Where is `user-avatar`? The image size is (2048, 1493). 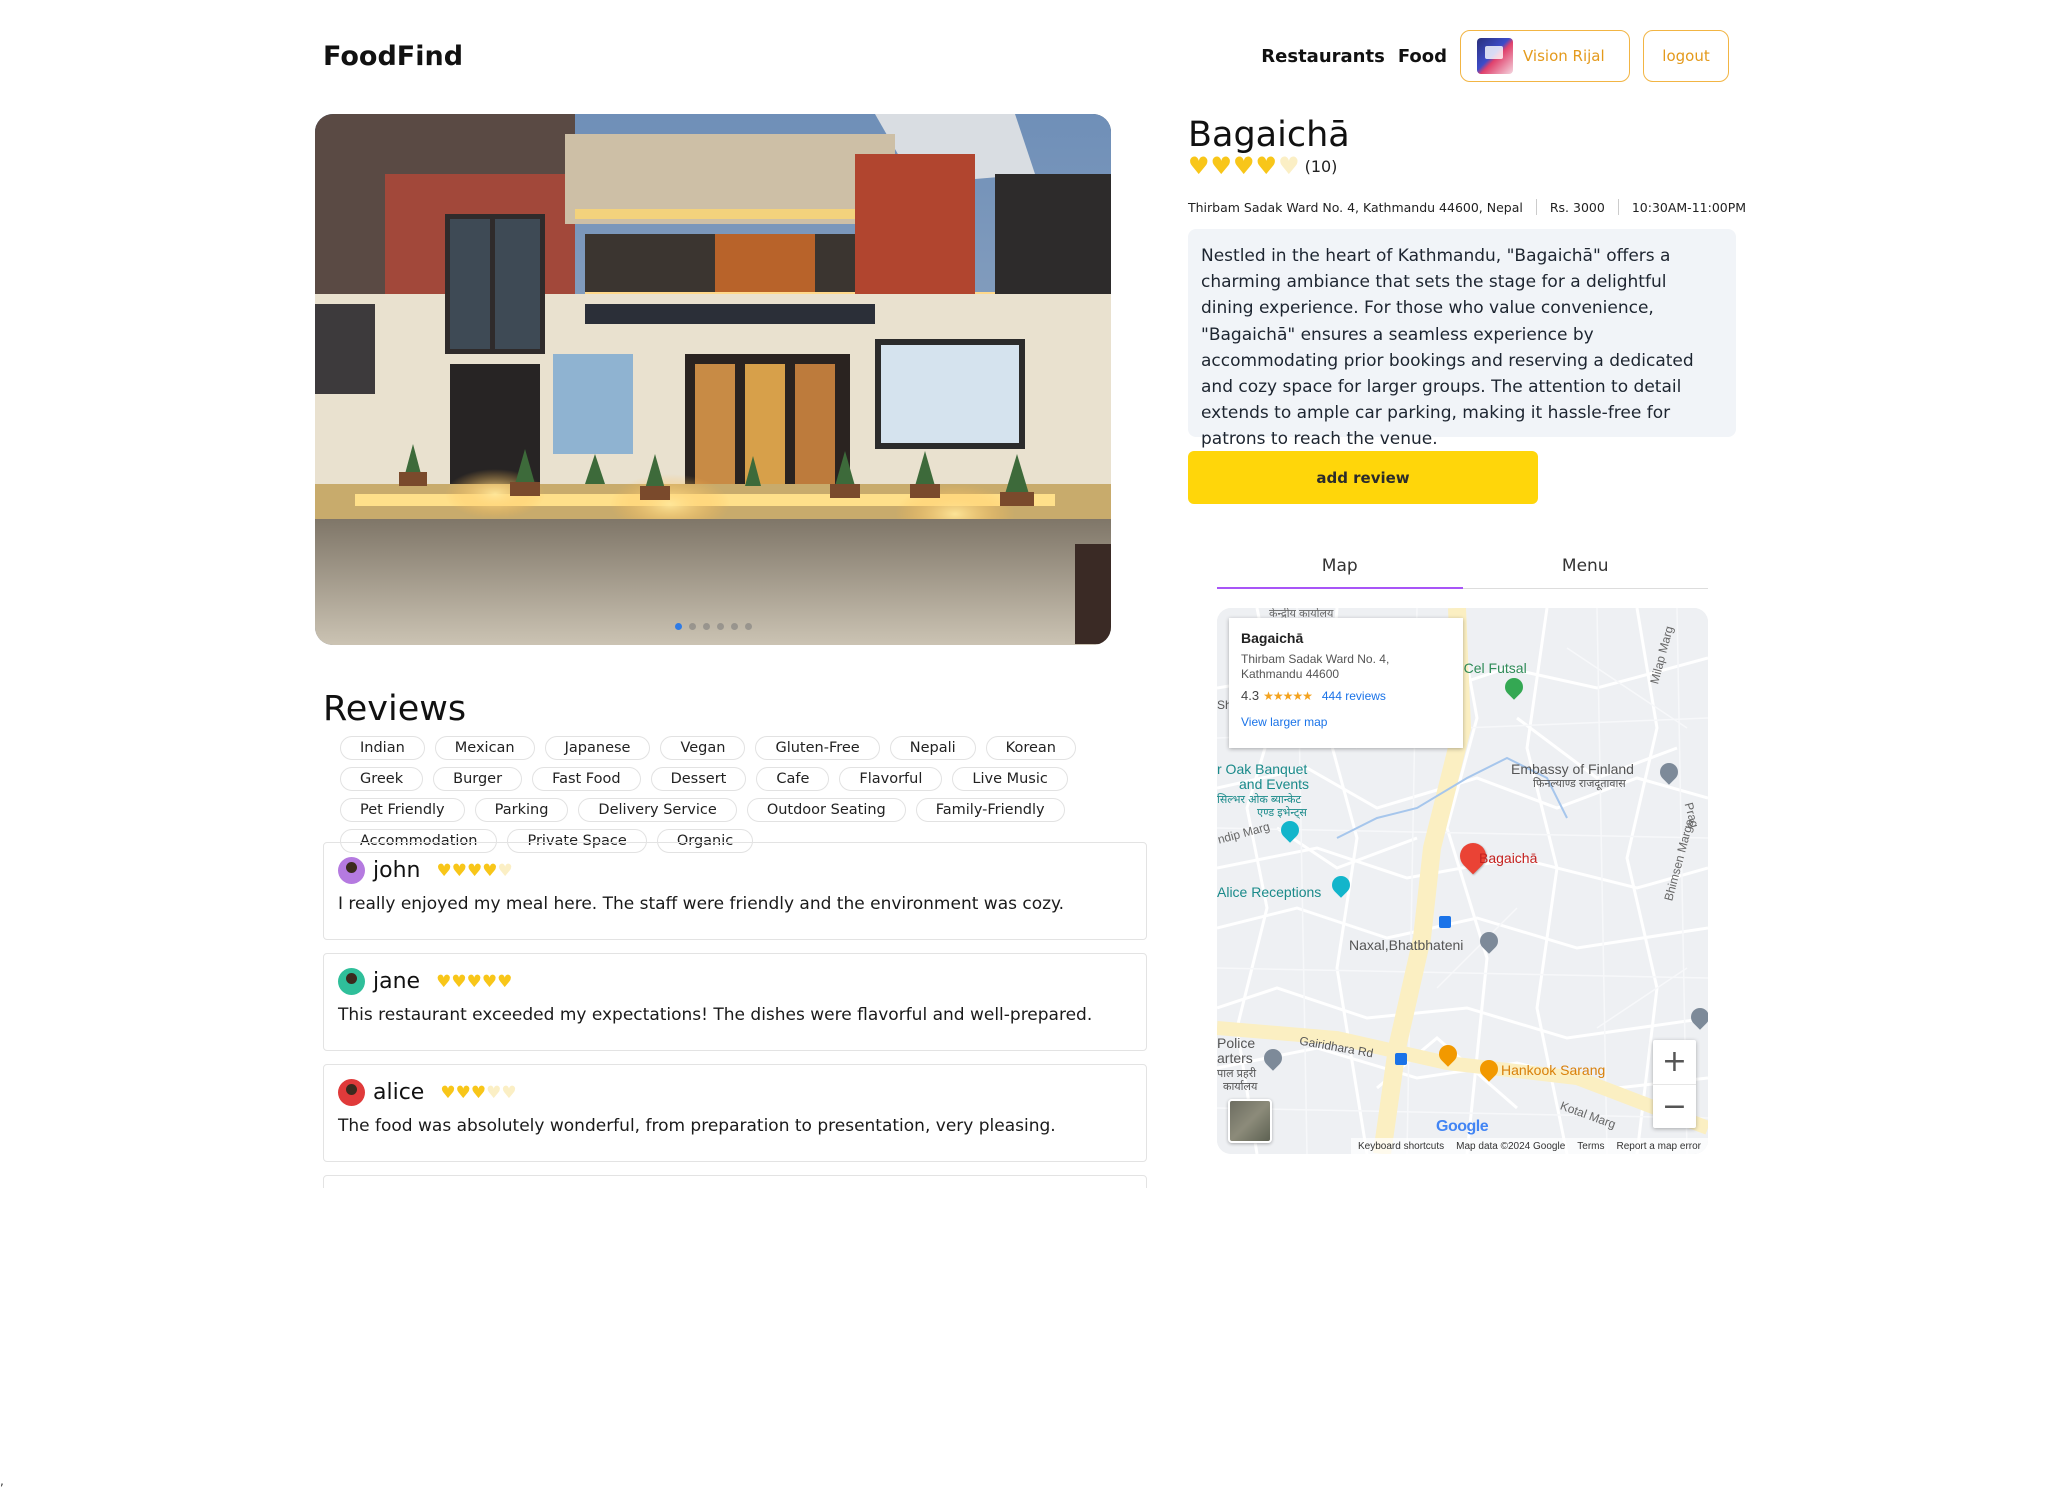 user-avatar is located at coordinates (1495, 56).